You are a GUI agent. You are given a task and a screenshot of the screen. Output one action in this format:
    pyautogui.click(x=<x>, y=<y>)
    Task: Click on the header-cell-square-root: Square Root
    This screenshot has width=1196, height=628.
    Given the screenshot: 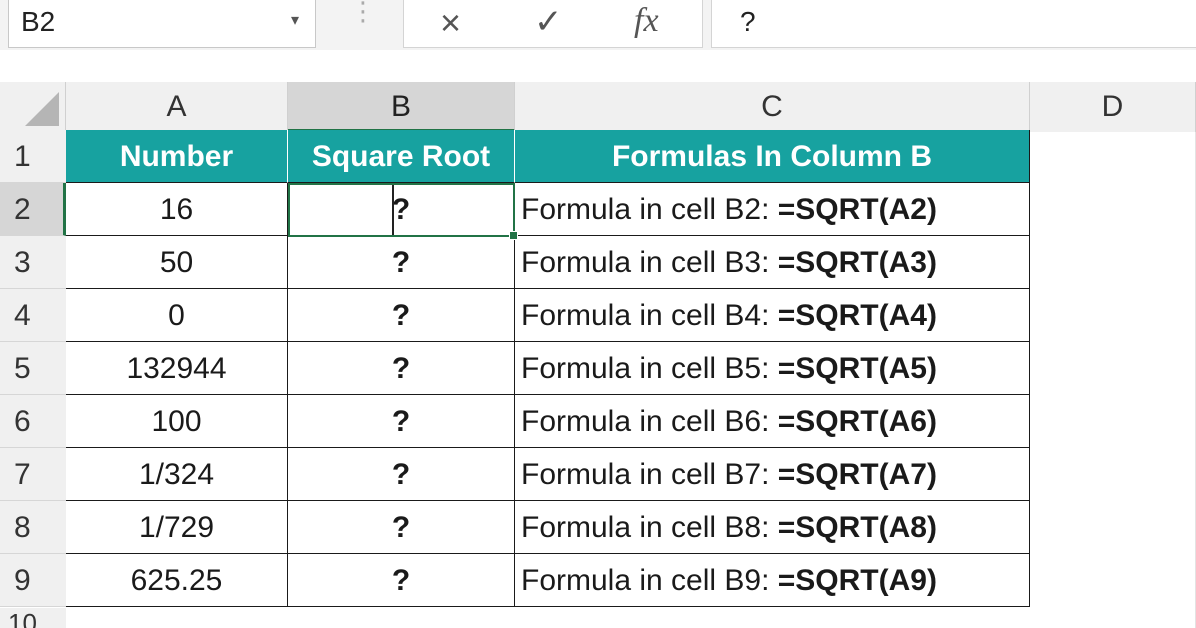 What is the action you would take?
    pyautogui.click(x=401, y=156)
    